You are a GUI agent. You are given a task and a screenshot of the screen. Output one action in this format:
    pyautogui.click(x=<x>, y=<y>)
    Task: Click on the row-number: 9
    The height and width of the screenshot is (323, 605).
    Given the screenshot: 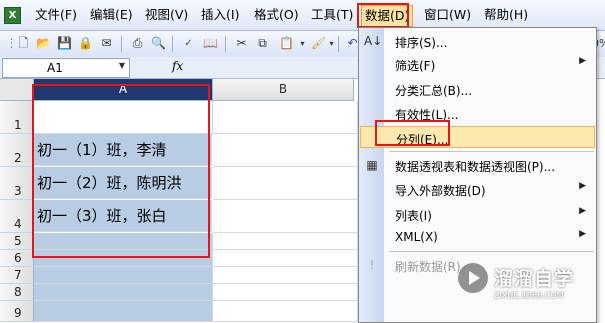 What is the action you would take?
    pyautogui.click(x=18, y=313)
    